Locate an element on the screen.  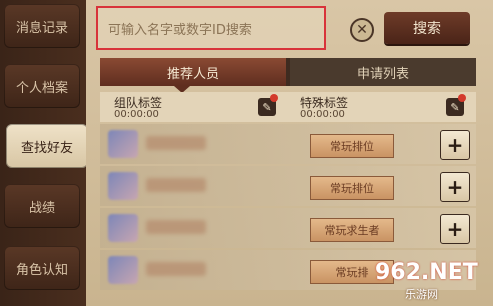
sidebar-item-records: 战绩 is located at coordinates (42, 206).